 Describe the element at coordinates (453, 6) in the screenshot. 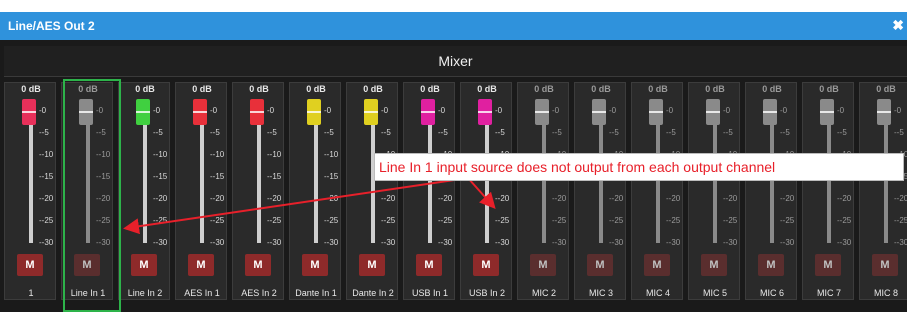

I see `top-strip` at that location.